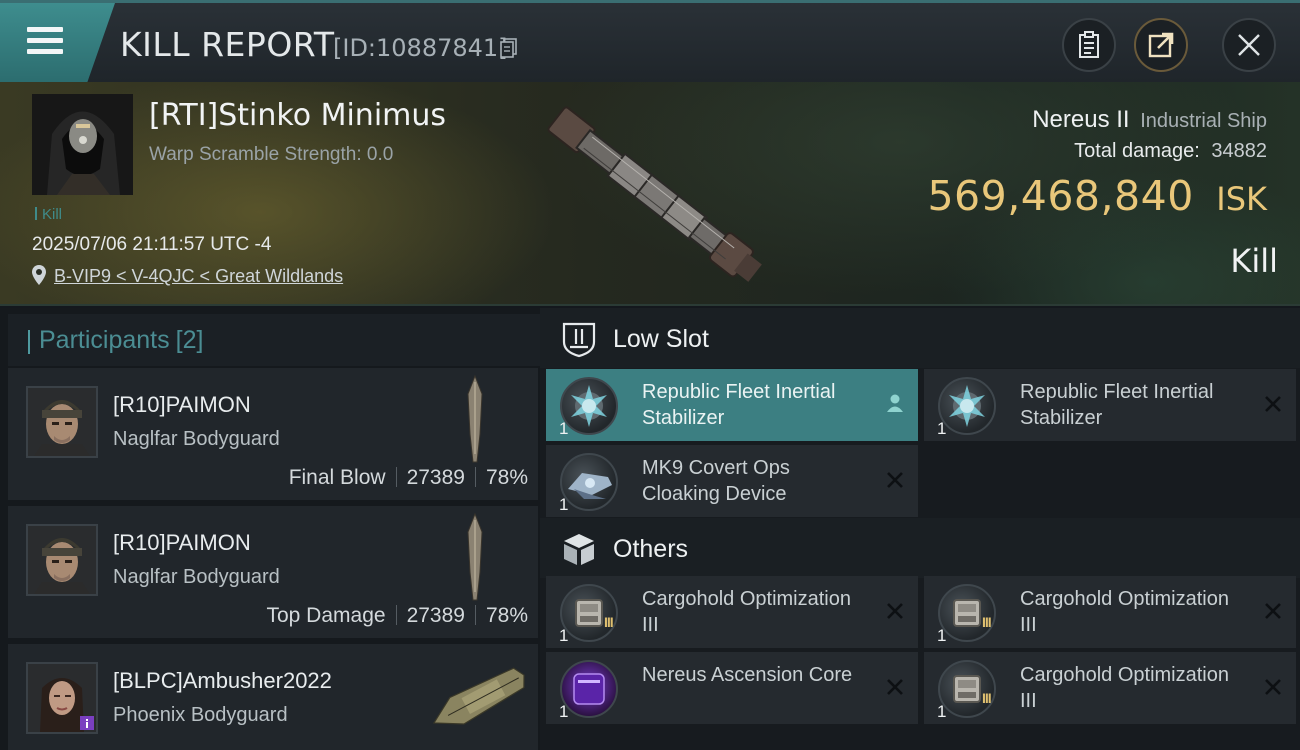 The image size is (1300, 750). I want to click on total-damage-label: Total damage:, so click(1137, 151).